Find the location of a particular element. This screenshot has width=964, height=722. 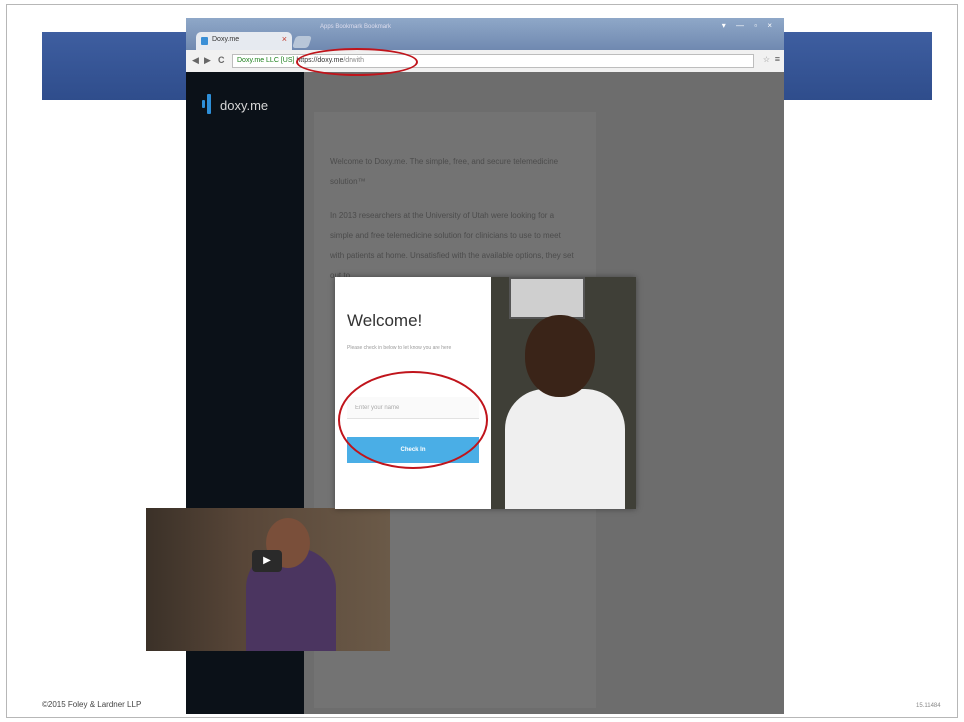

intro-video: ▶ is located at coordinates (268, 579).